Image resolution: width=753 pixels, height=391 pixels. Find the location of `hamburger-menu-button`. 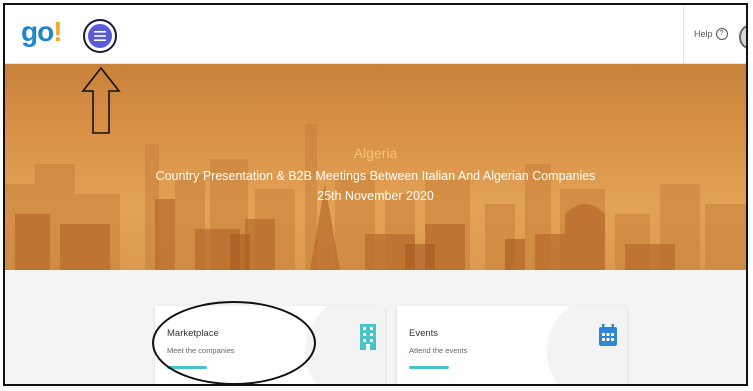

hamburger-menu-button is located at coordinates (100, 36).